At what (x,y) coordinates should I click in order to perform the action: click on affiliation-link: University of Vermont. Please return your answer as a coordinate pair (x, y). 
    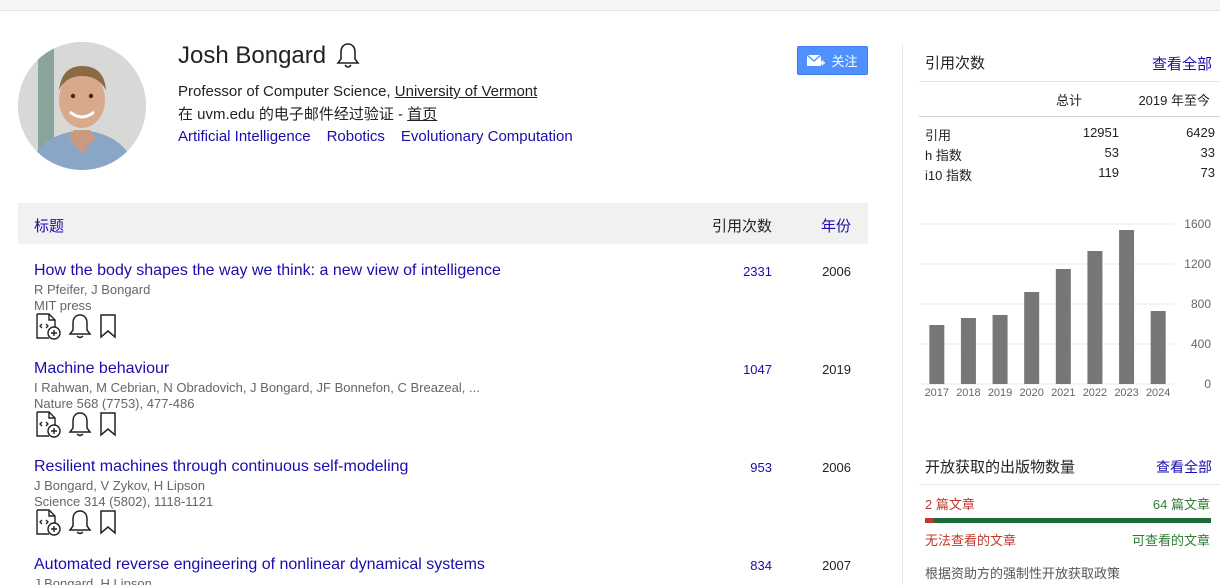
    Looking at the image, I should click on (466, 91).